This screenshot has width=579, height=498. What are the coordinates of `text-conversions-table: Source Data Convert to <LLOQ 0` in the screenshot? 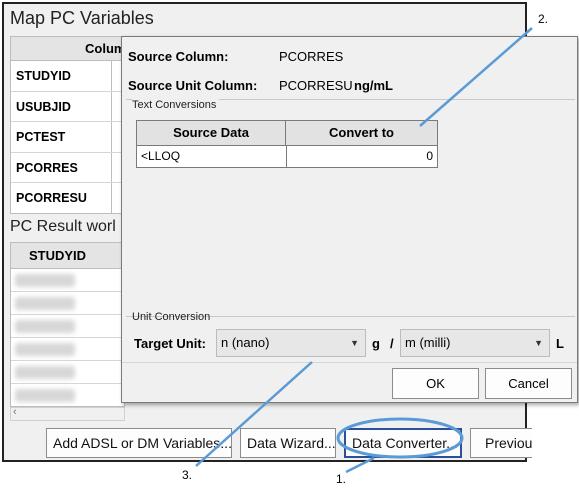 It's located at (287, 144).